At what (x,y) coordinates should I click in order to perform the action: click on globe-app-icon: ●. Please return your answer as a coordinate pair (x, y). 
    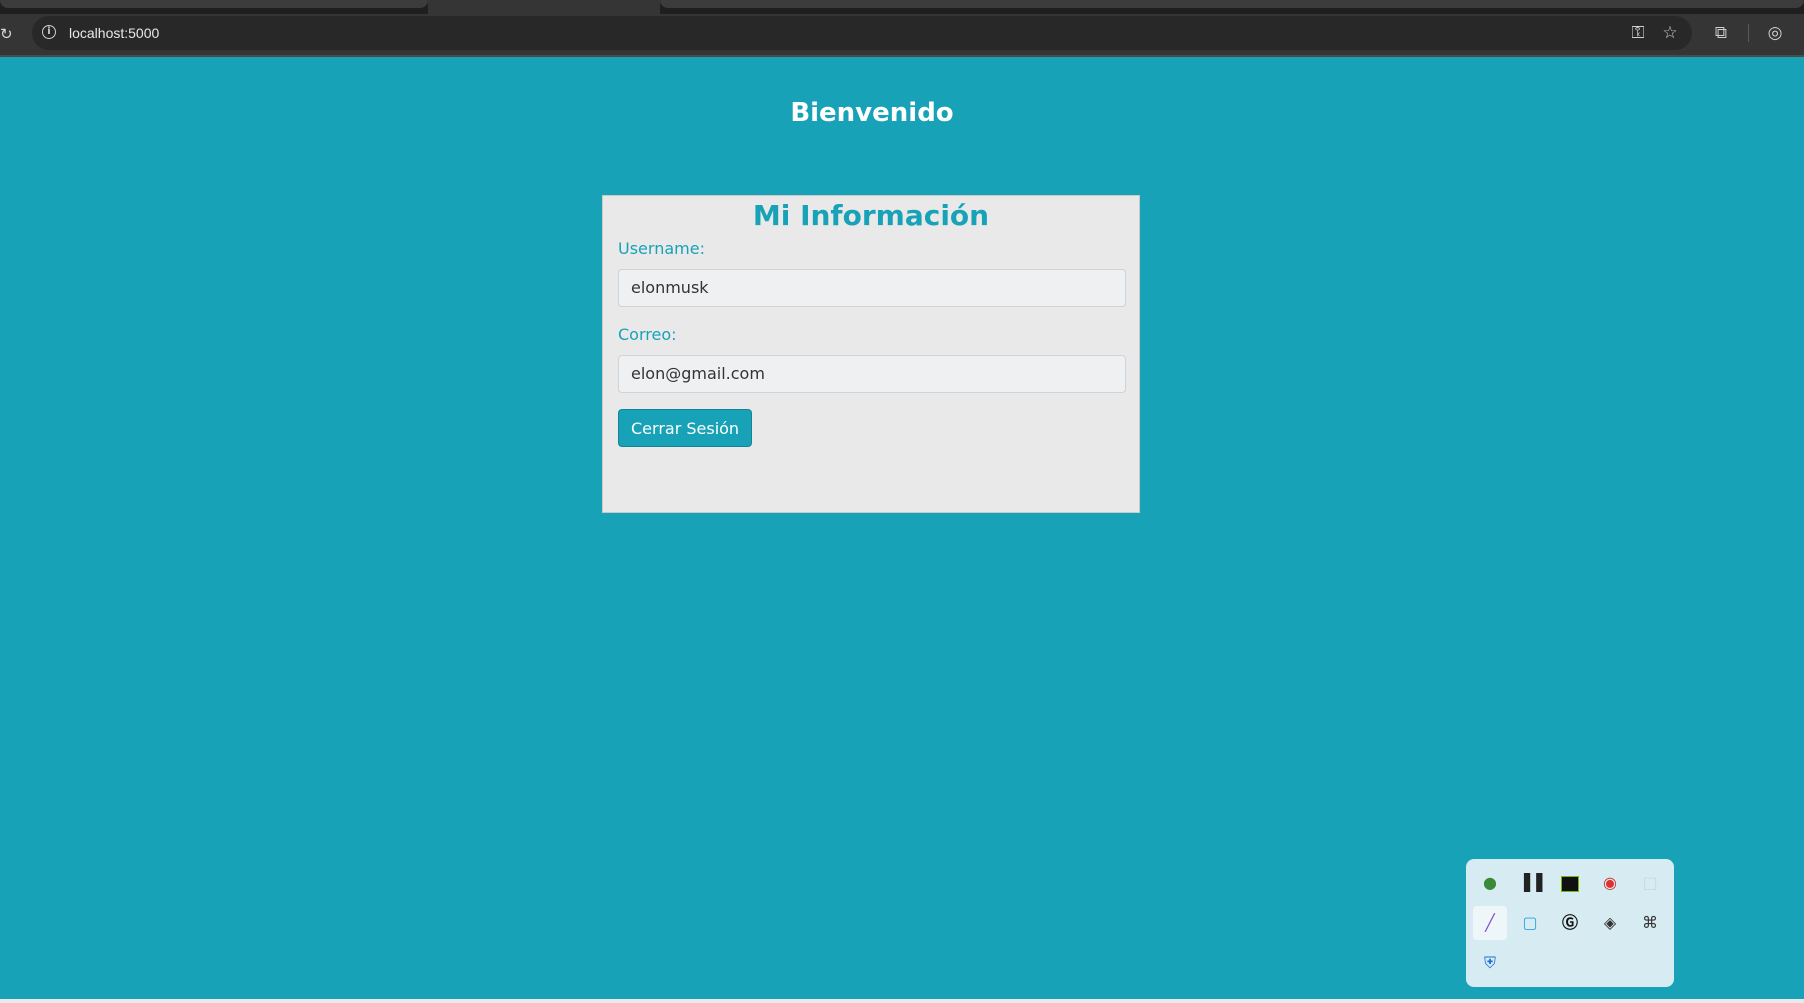
    Looking at the image, I should click on (1490, 883).